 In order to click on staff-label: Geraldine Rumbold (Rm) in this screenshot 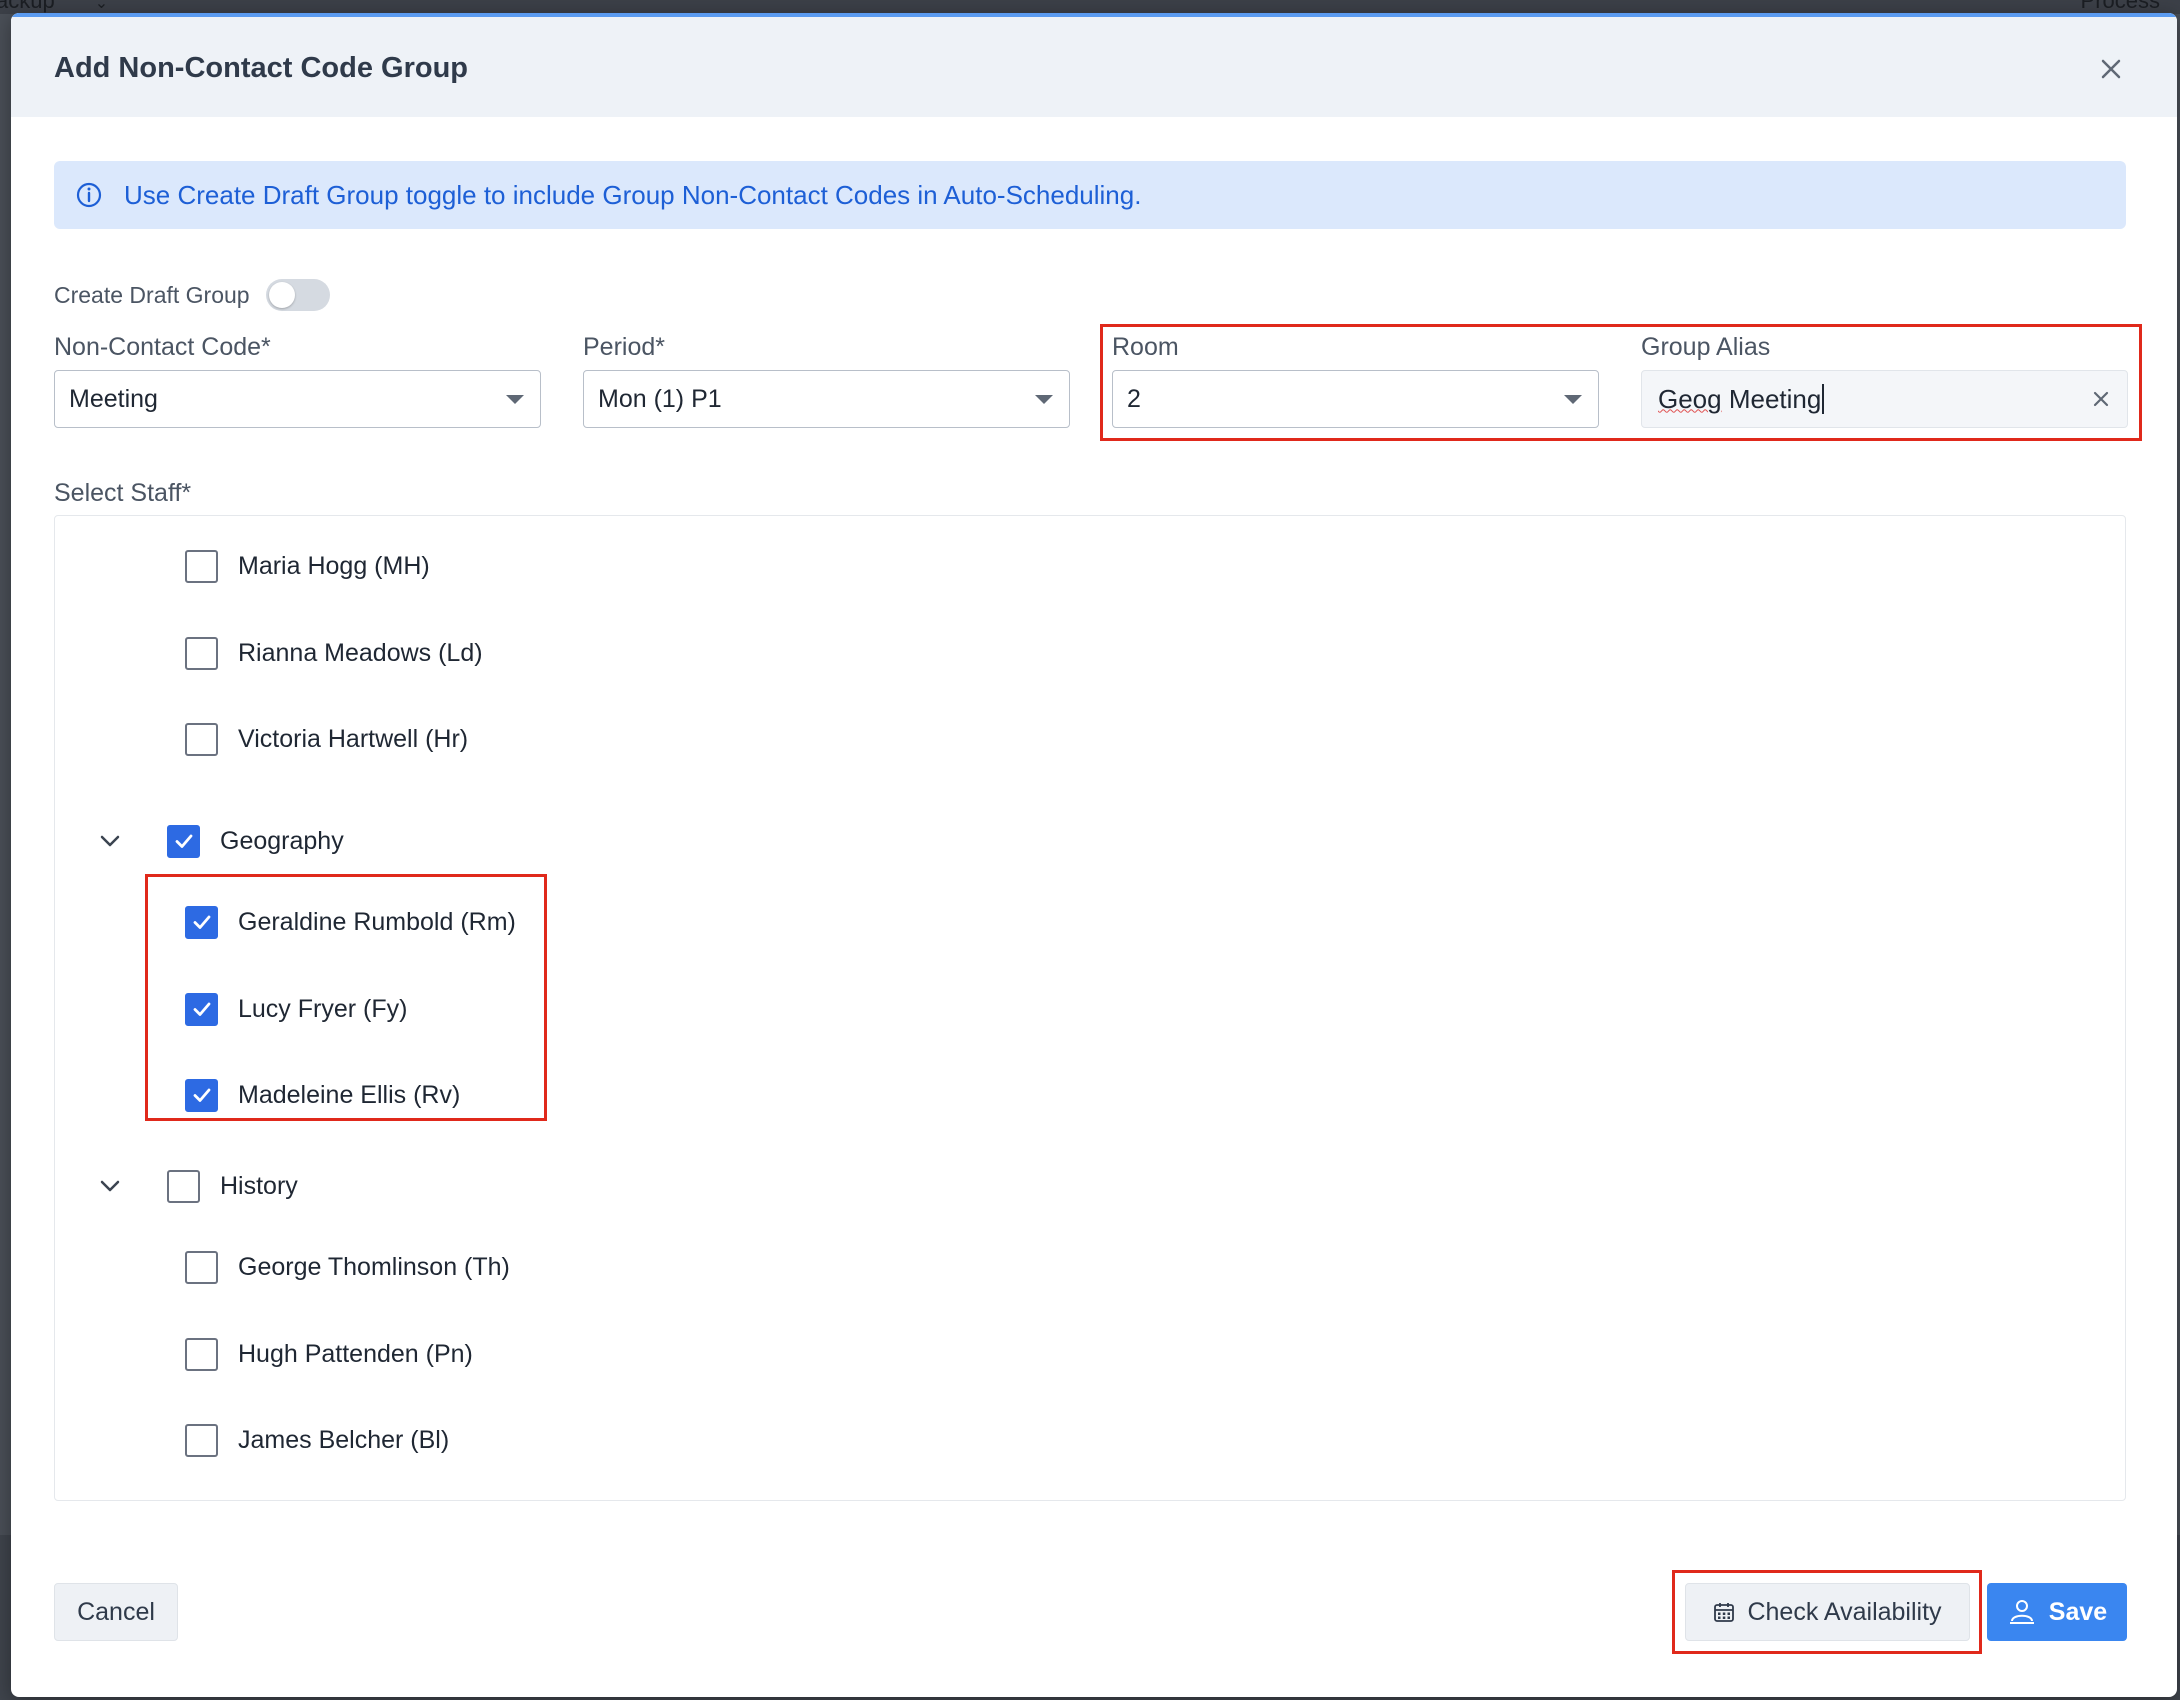, I will do `click(377, 921)`.